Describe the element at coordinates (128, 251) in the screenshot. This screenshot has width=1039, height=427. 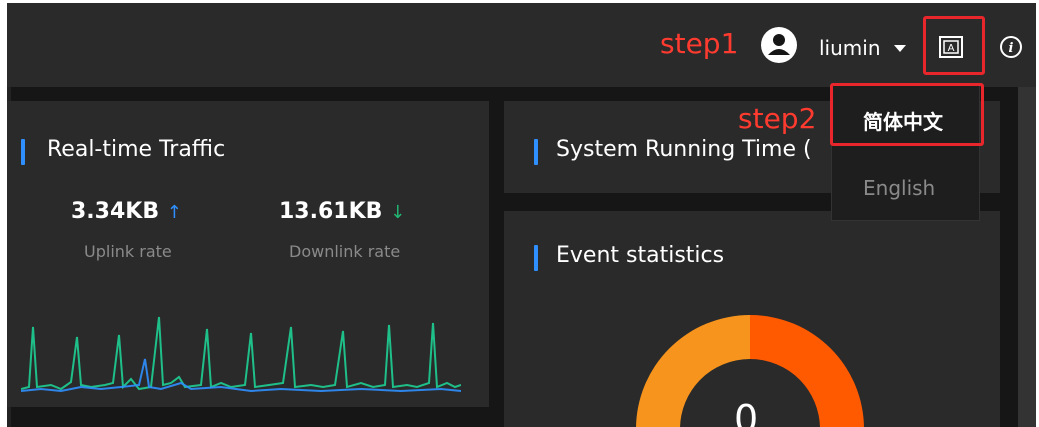
I see `uplink-rate-label: Uplink rate` at that location.